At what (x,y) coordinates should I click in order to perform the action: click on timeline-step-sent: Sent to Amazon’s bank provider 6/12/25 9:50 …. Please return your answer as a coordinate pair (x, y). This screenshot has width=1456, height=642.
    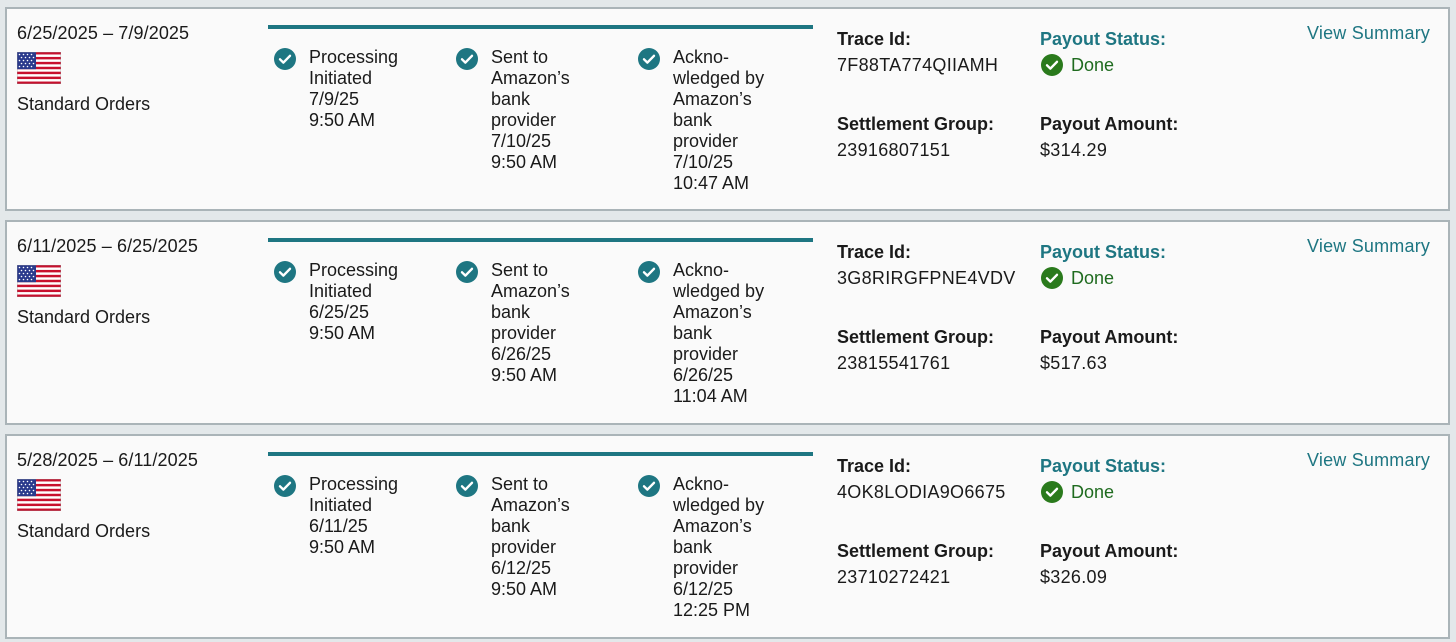
    Looking at the image, I should click on (526, 537).